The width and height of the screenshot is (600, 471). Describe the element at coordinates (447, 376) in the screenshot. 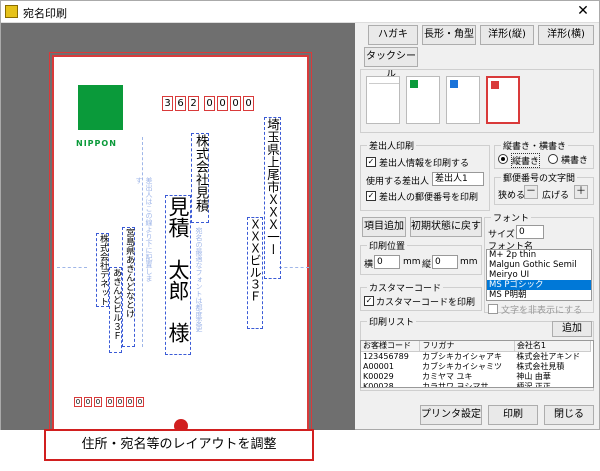

I see `table-cell: カミヤマ ユキ` at that location.